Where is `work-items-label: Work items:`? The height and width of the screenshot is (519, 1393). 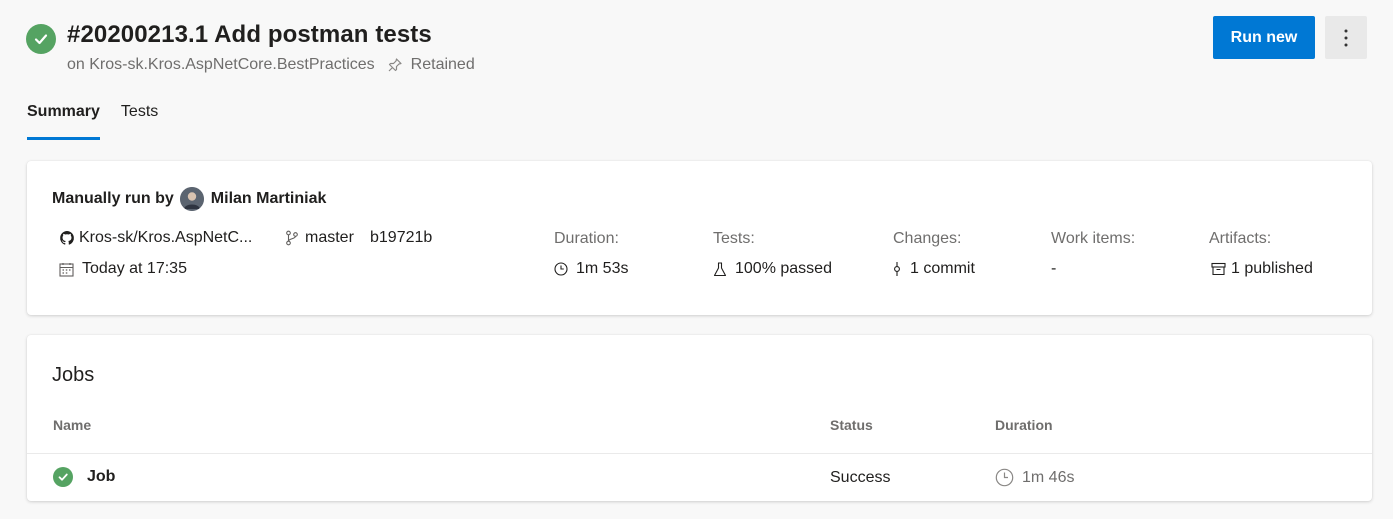
work-items-label: Work items: is located at coordinates (1093, 238).